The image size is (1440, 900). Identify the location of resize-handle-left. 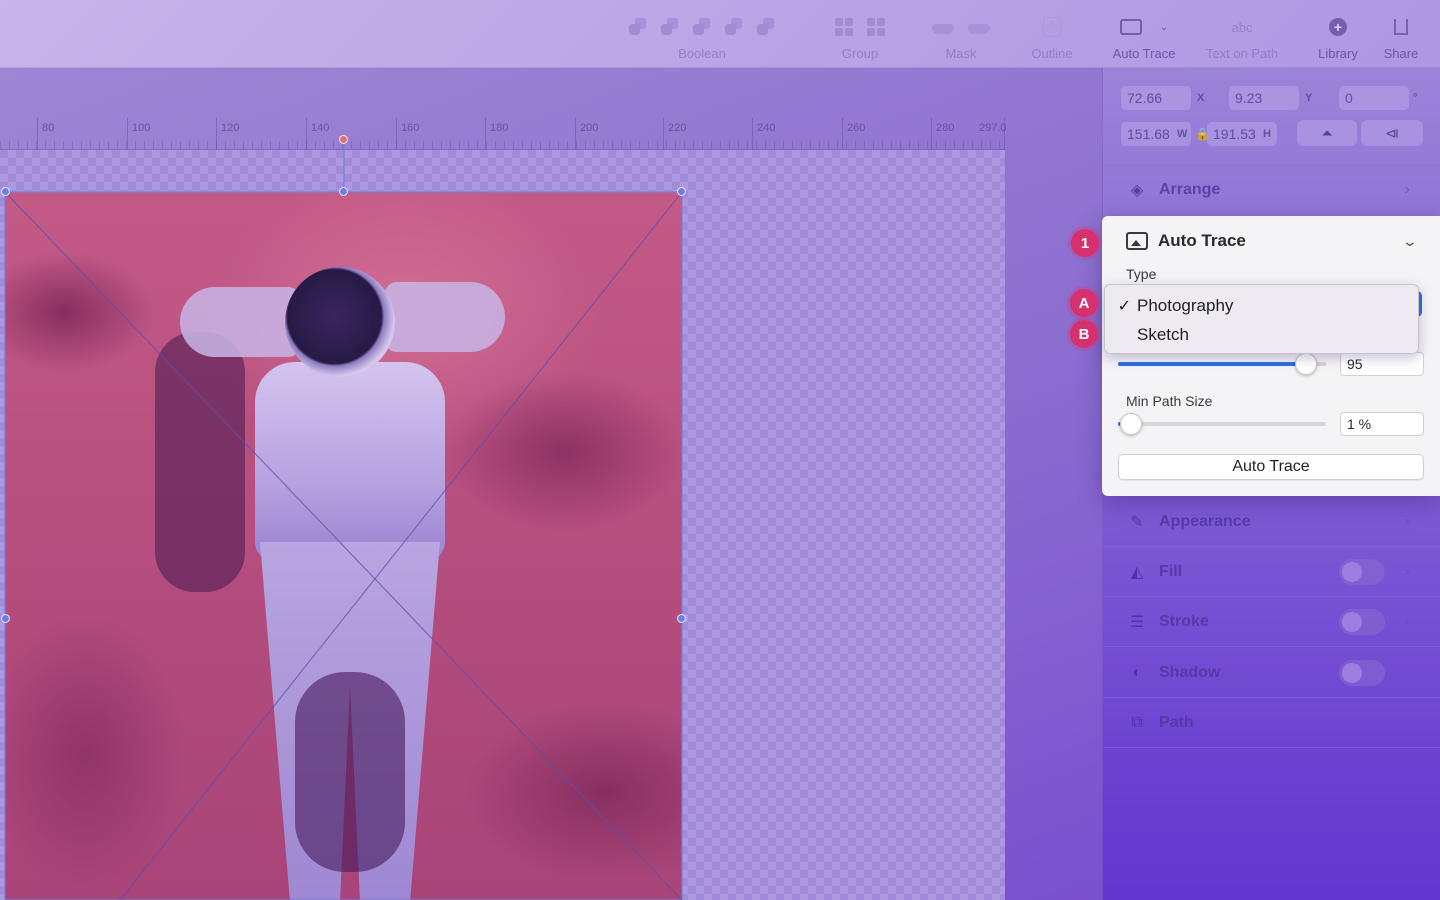
(5, 618).